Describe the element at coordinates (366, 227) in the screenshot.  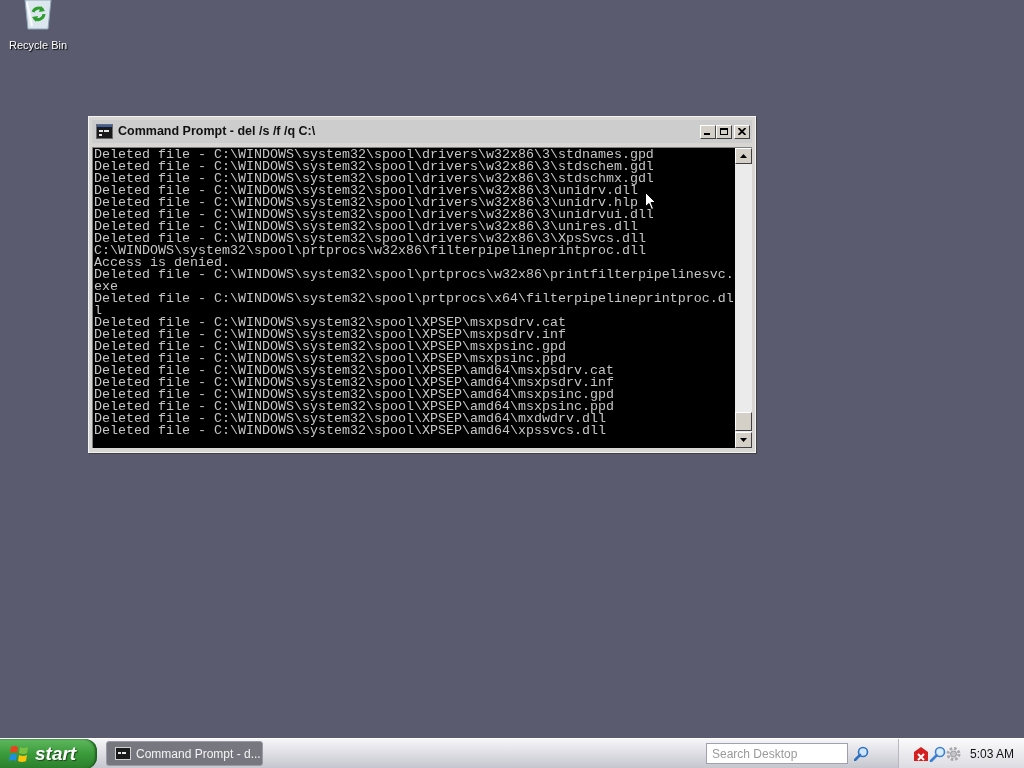
I see `console-line: Deleted file - C:\WINDOWS\system32\spool\drivers\w32x86\3\unires.dll` at that location.